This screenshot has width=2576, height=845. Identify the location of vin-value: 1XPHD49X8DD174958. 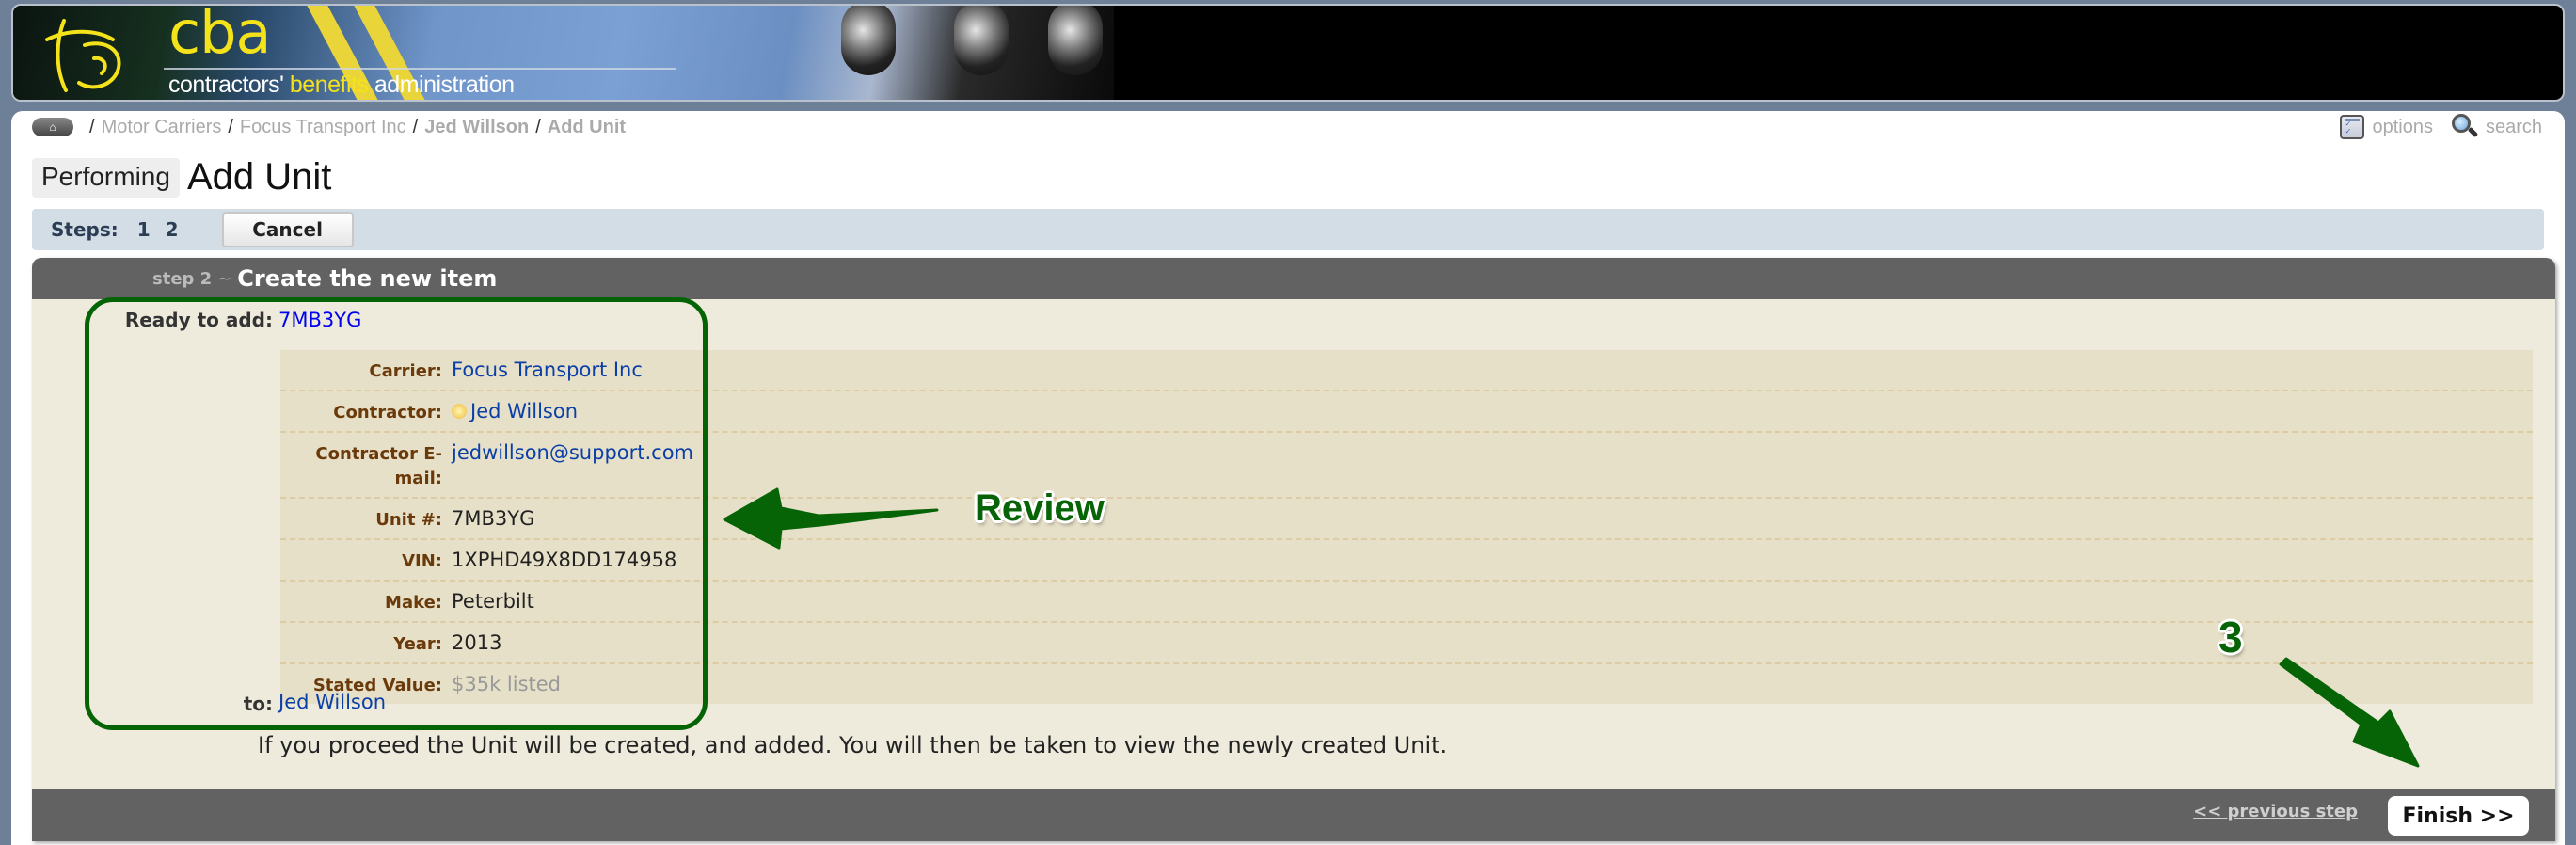
(564, 560).